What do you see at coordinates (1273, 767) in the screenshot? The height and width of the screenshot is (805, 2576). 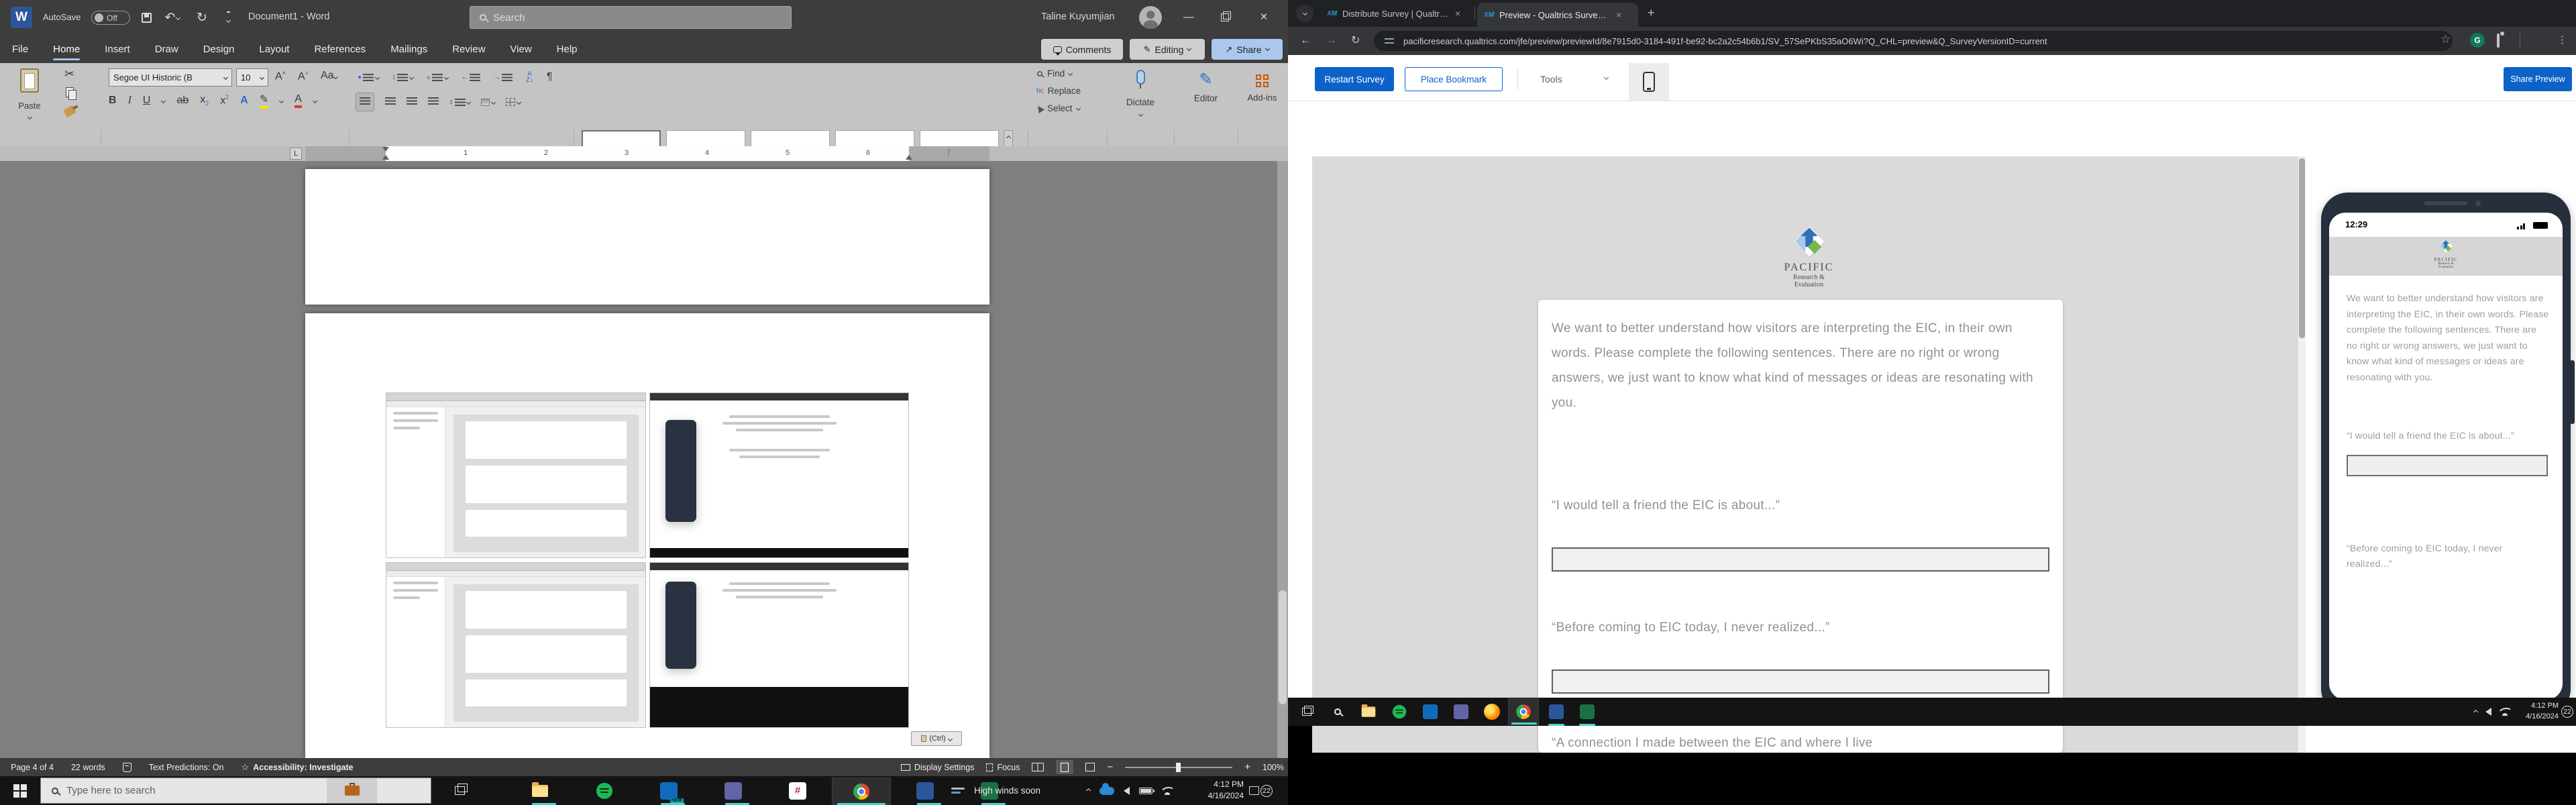 I see `zoom-level: 100%` at bounding box center [1273, 767].